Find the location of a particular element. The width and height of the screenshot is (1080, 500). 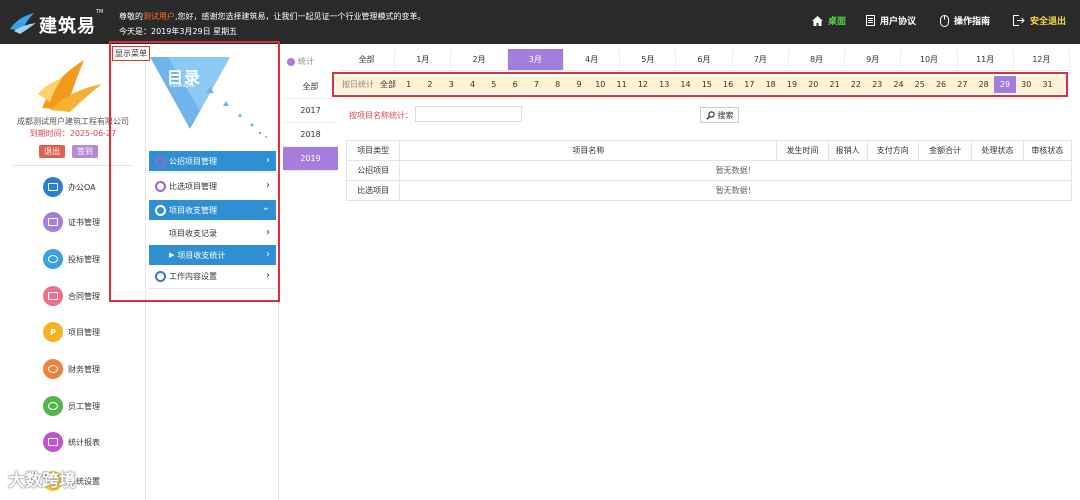

month-tab: 9月 is located at coordinates (873, 59).